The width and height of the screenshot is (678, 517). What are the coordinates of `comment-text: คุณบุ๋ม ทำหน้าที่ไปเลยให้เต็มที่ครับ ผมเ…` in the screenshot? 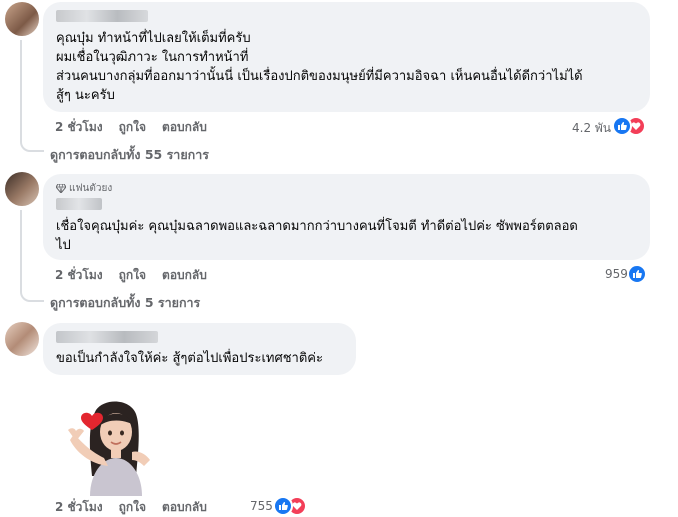 It's located at (319, 67).